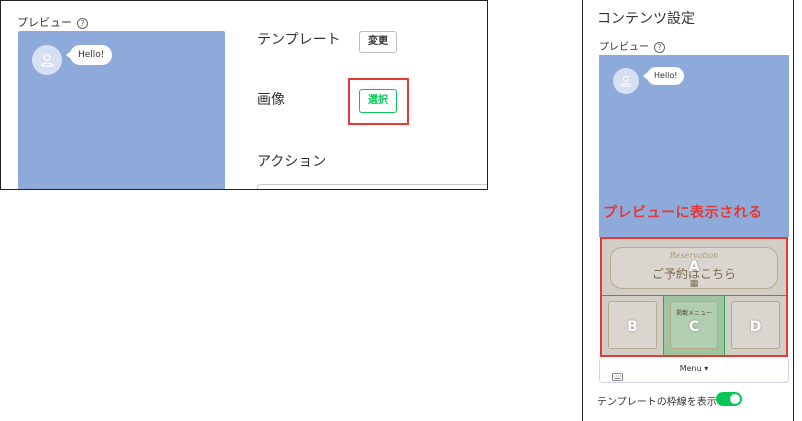 Image resolution: width=802 pixels, height=421 pixels. I want to click on chat-preview: Hello!, so click(121, 110).